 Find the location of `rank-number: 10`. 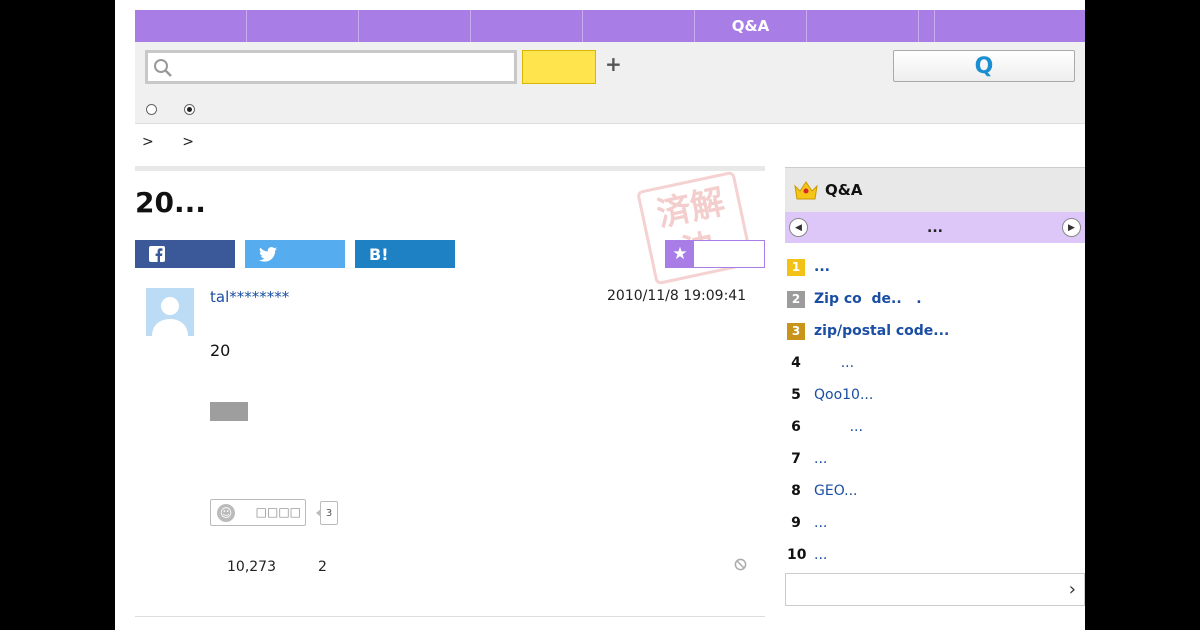

rank-number: 10 is located at coordinates (797, 555).